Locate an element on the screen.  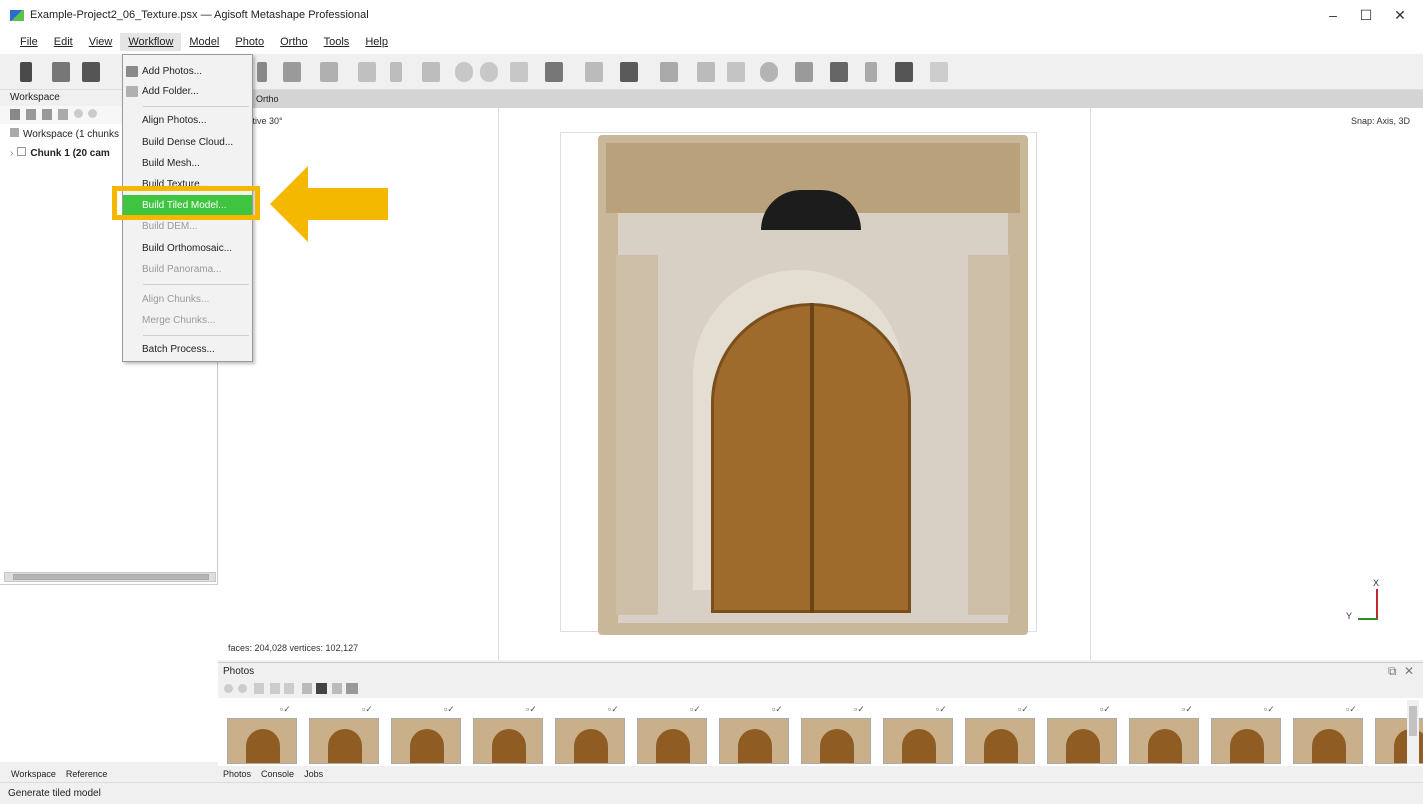
delete-selection-icon is located at coordinates (396, 72).